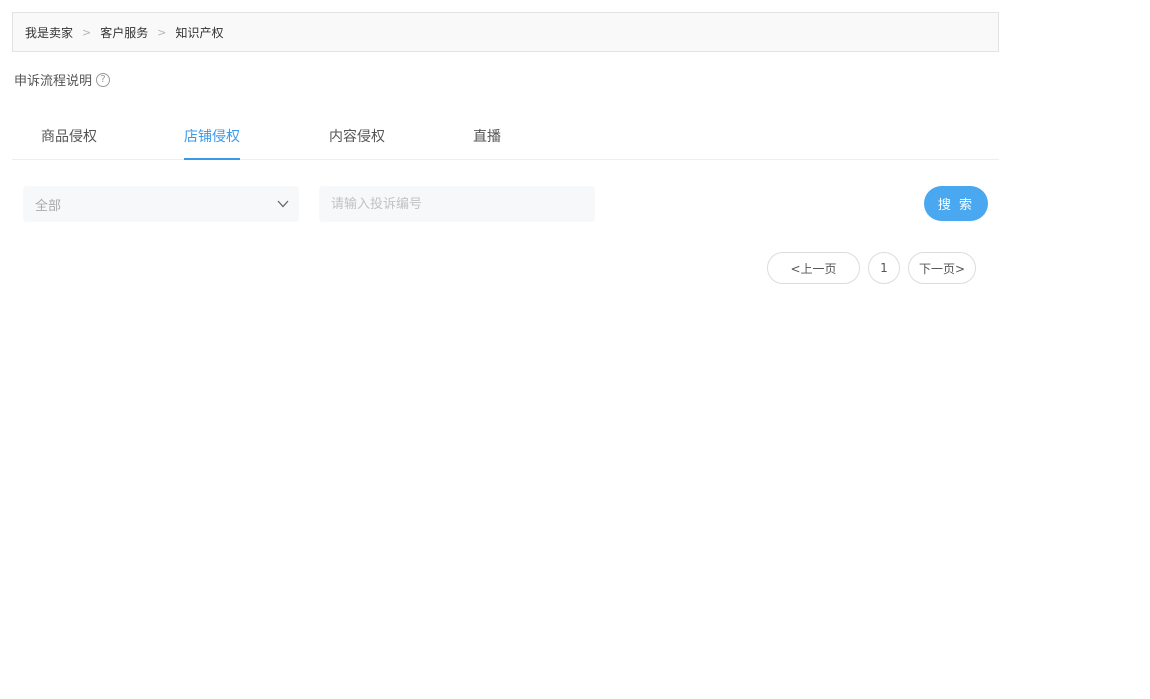  I want to click on breadcrumb: 我是卖家 > 客户服务 > 知识产权, so click(505, 32).